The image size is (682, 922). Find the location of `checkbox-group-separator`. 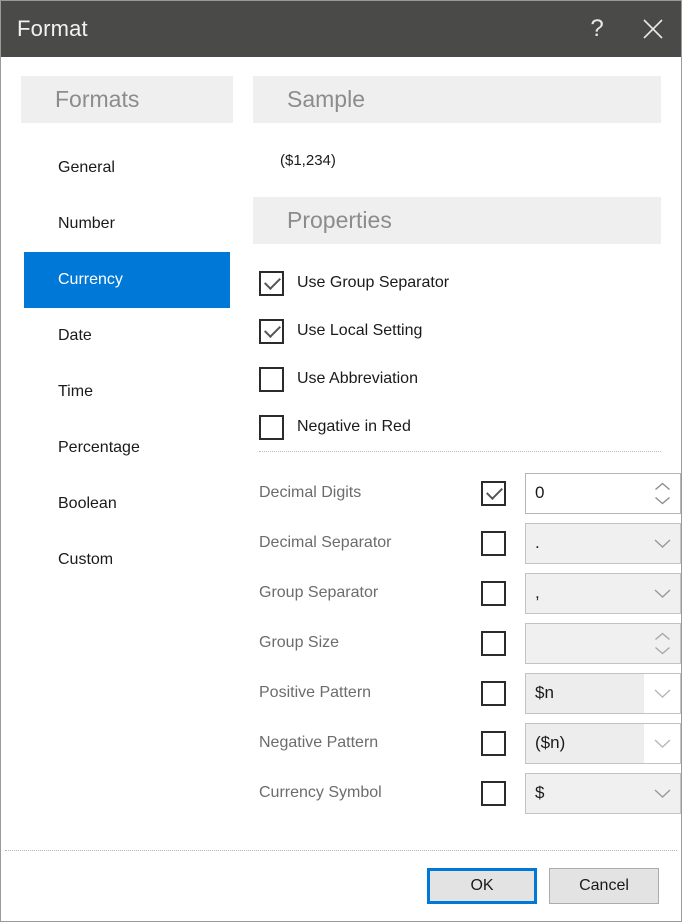

checkbox-group-separator is located at coordinates (493, 593).